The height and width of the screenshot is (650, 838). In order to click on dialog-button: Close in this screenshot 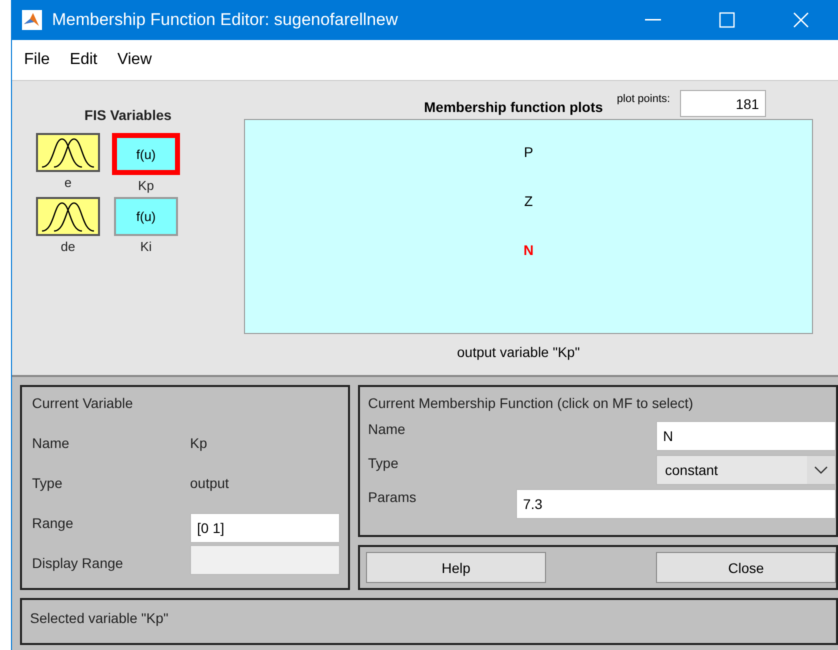, I will do `click(746, 567)`.